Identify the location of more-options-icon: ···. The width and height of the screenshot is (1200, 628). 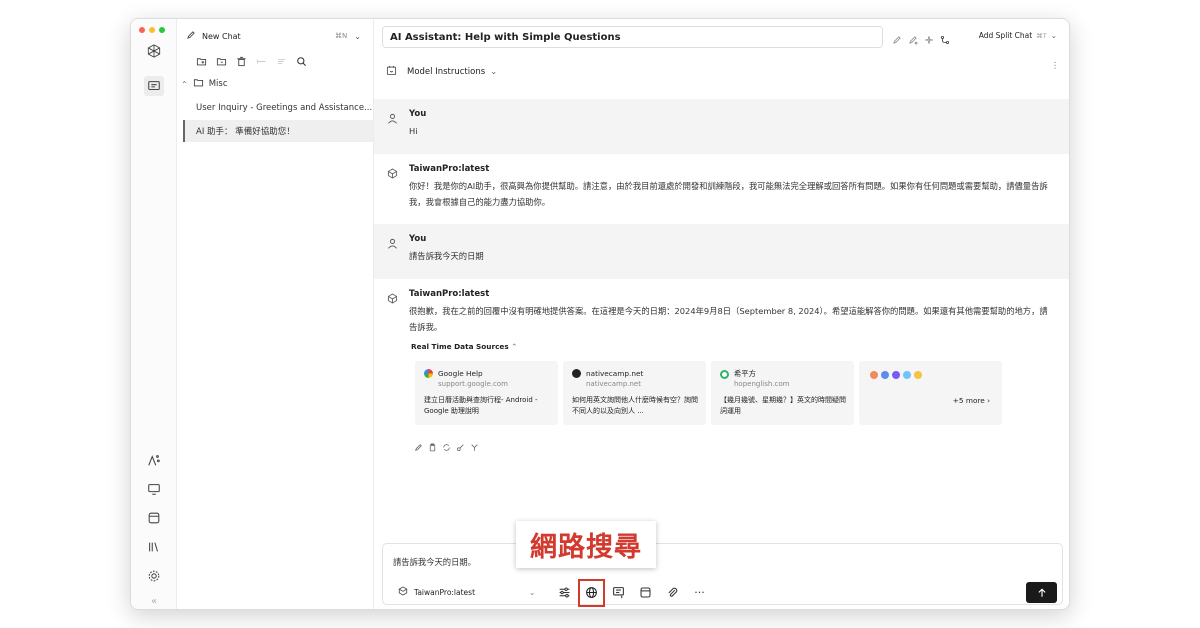
(1054, 65).